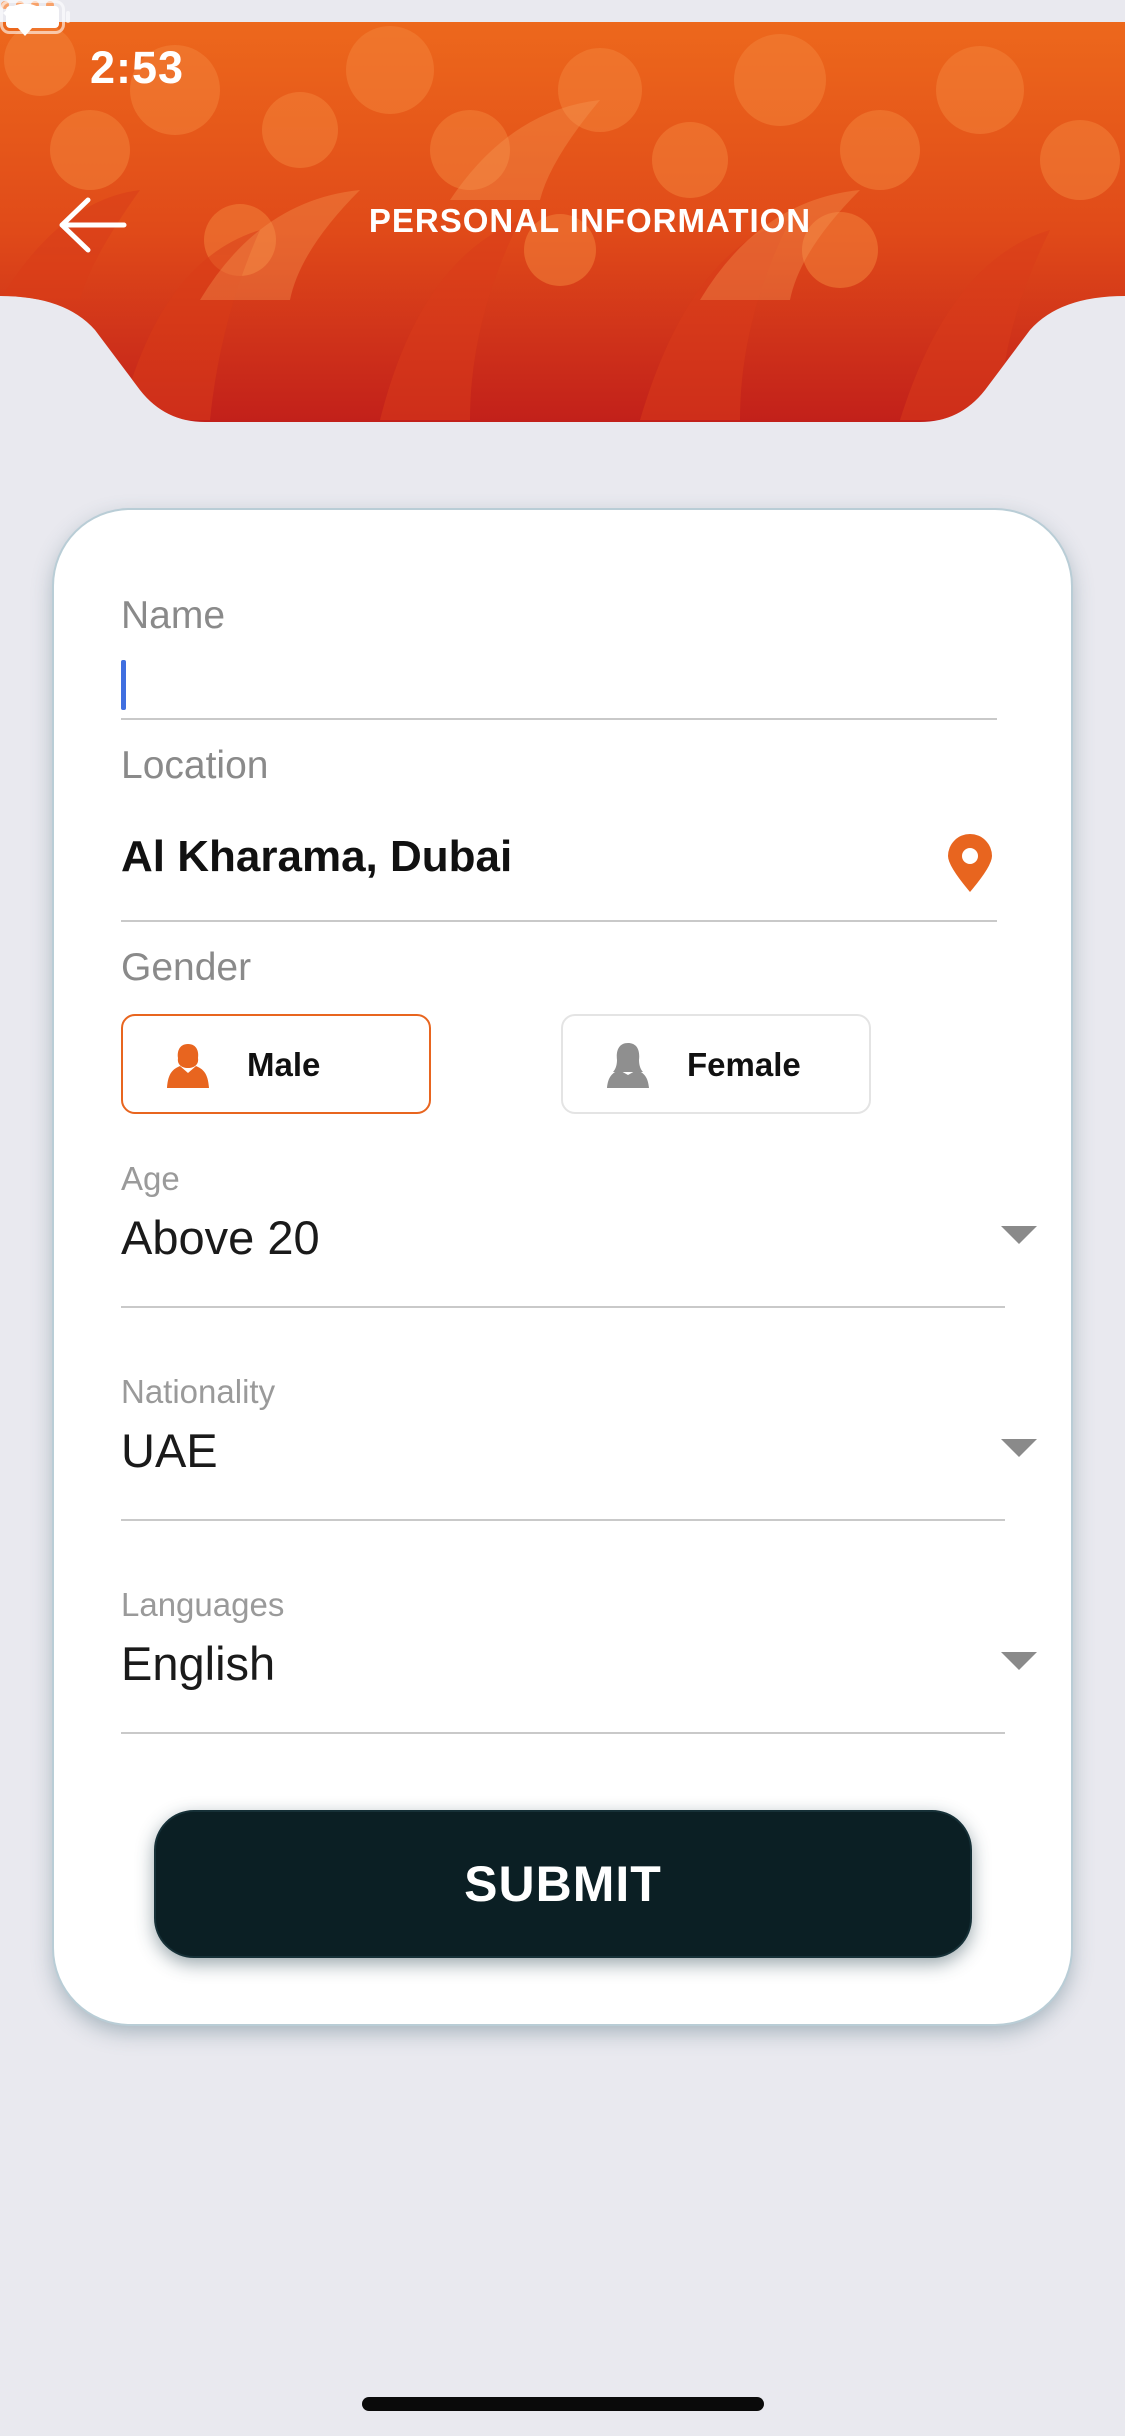 The width and height of the screenshot is (1125, 2436). Describe the element at coordinates (563, 2404) in the screenshot. I see `home-indicator` at that location.